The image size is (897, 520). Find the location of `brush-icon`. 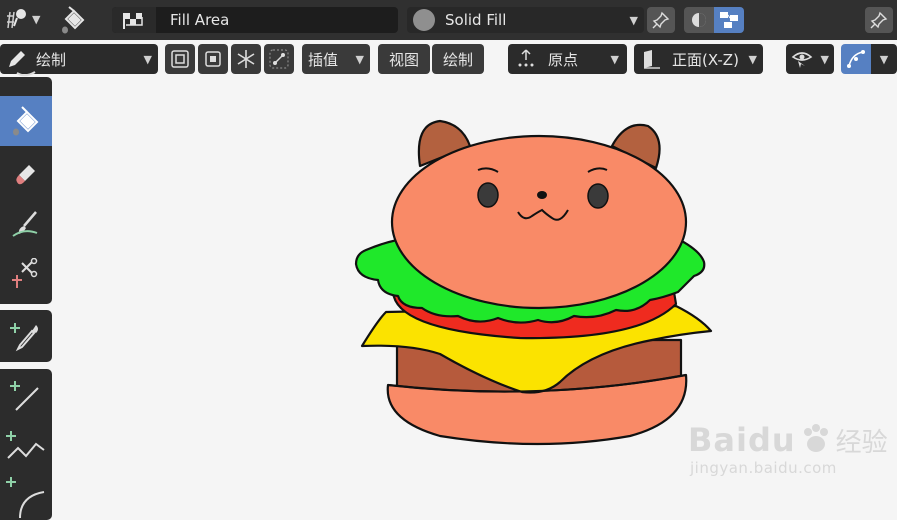

brush-icon is located at coordinates (16, 19).